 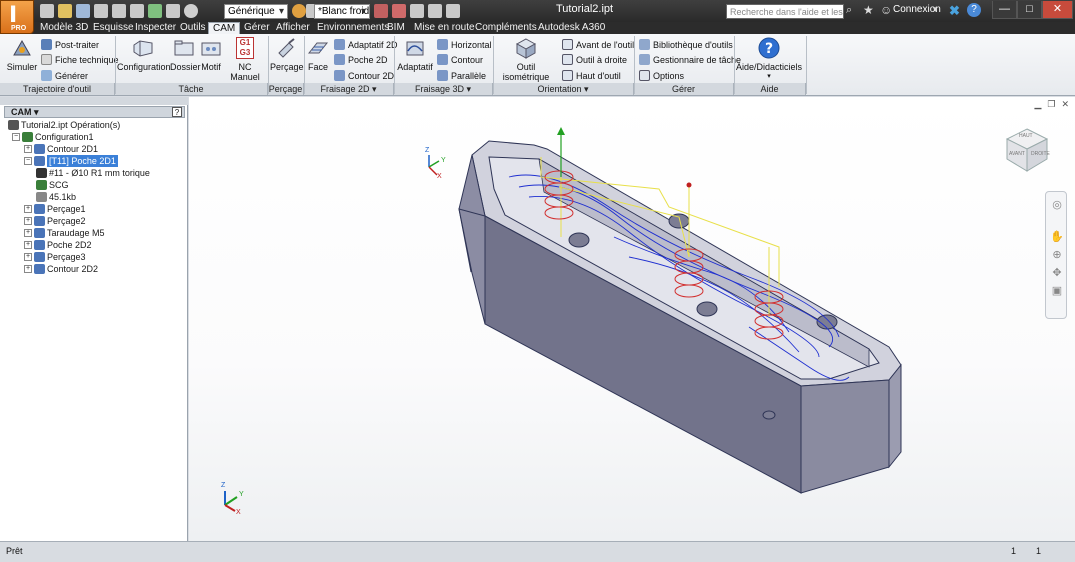 What do you see at coordinates (46, 59) in the screenshot?
I see `setup-sheet-icon` at bounding box center [46, 59].